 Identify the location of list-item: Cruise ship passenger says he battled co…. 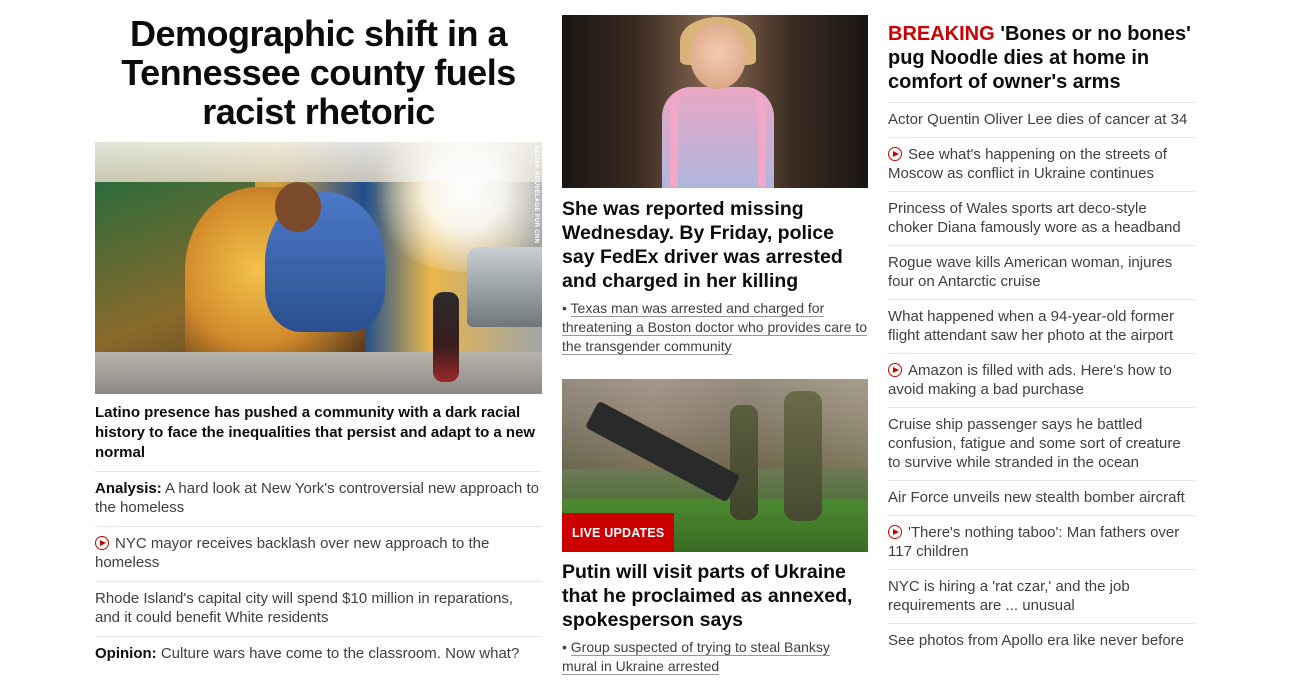
(1041, 444).